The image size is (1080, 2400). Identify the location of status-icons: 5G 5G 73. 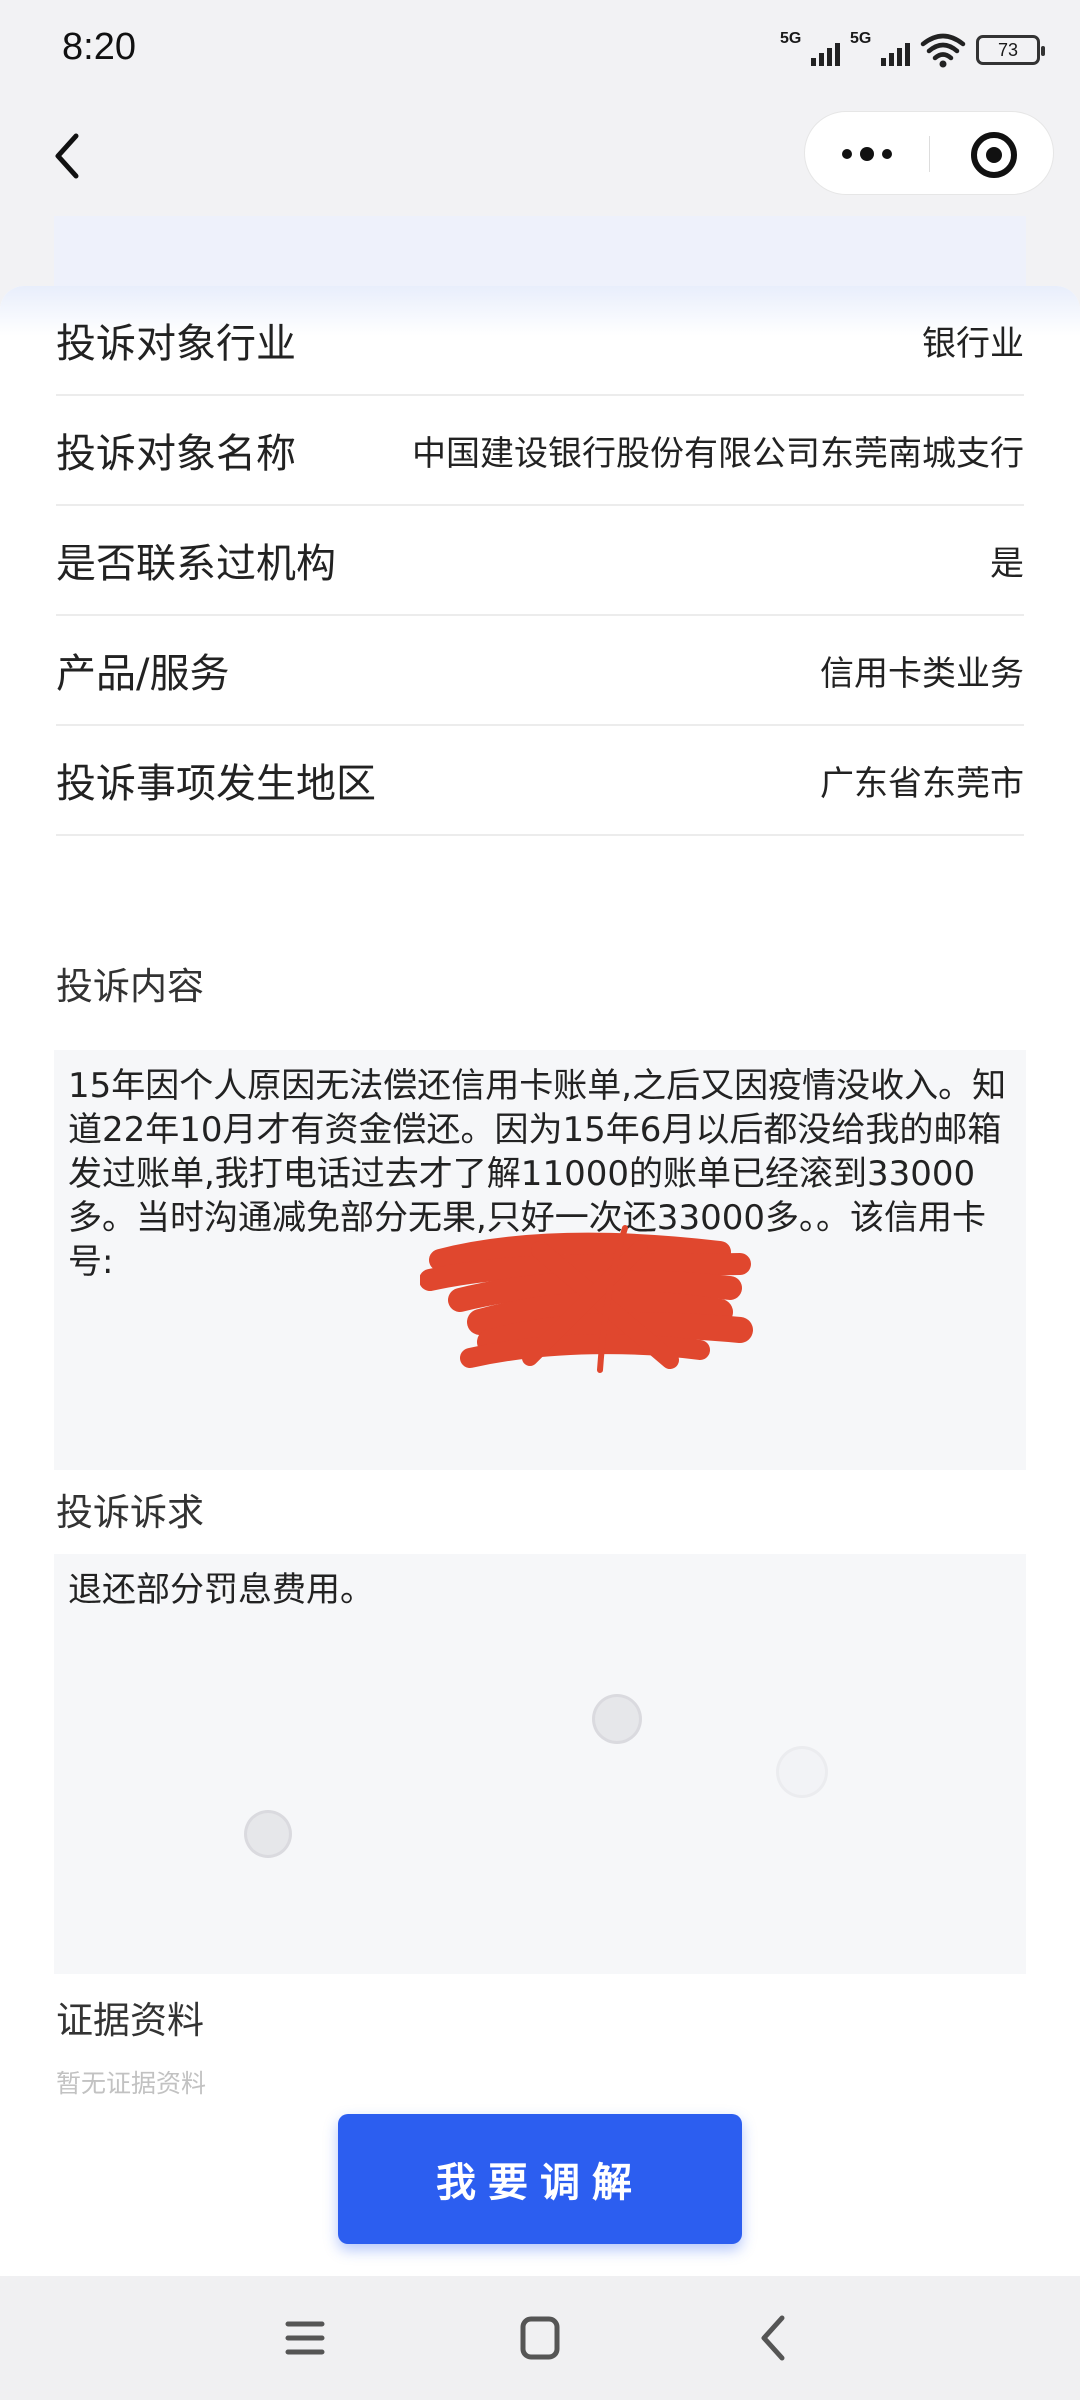
(912, 50).